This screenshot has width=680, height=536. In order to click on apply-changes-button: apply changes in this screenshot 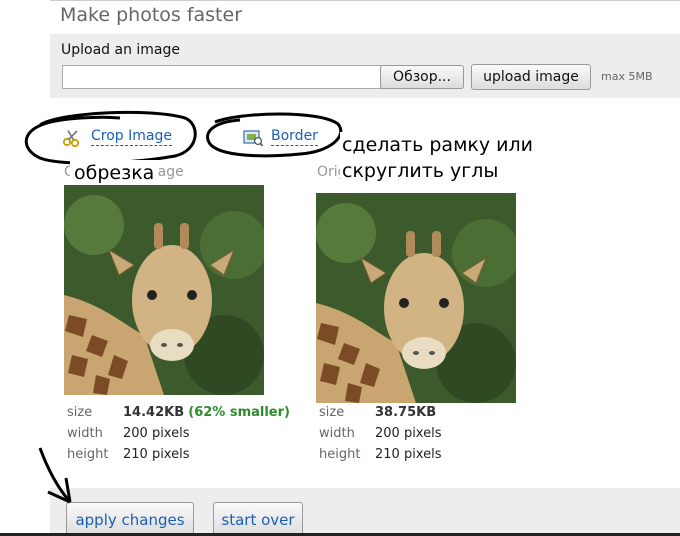, I will do `click(130, 519)`.